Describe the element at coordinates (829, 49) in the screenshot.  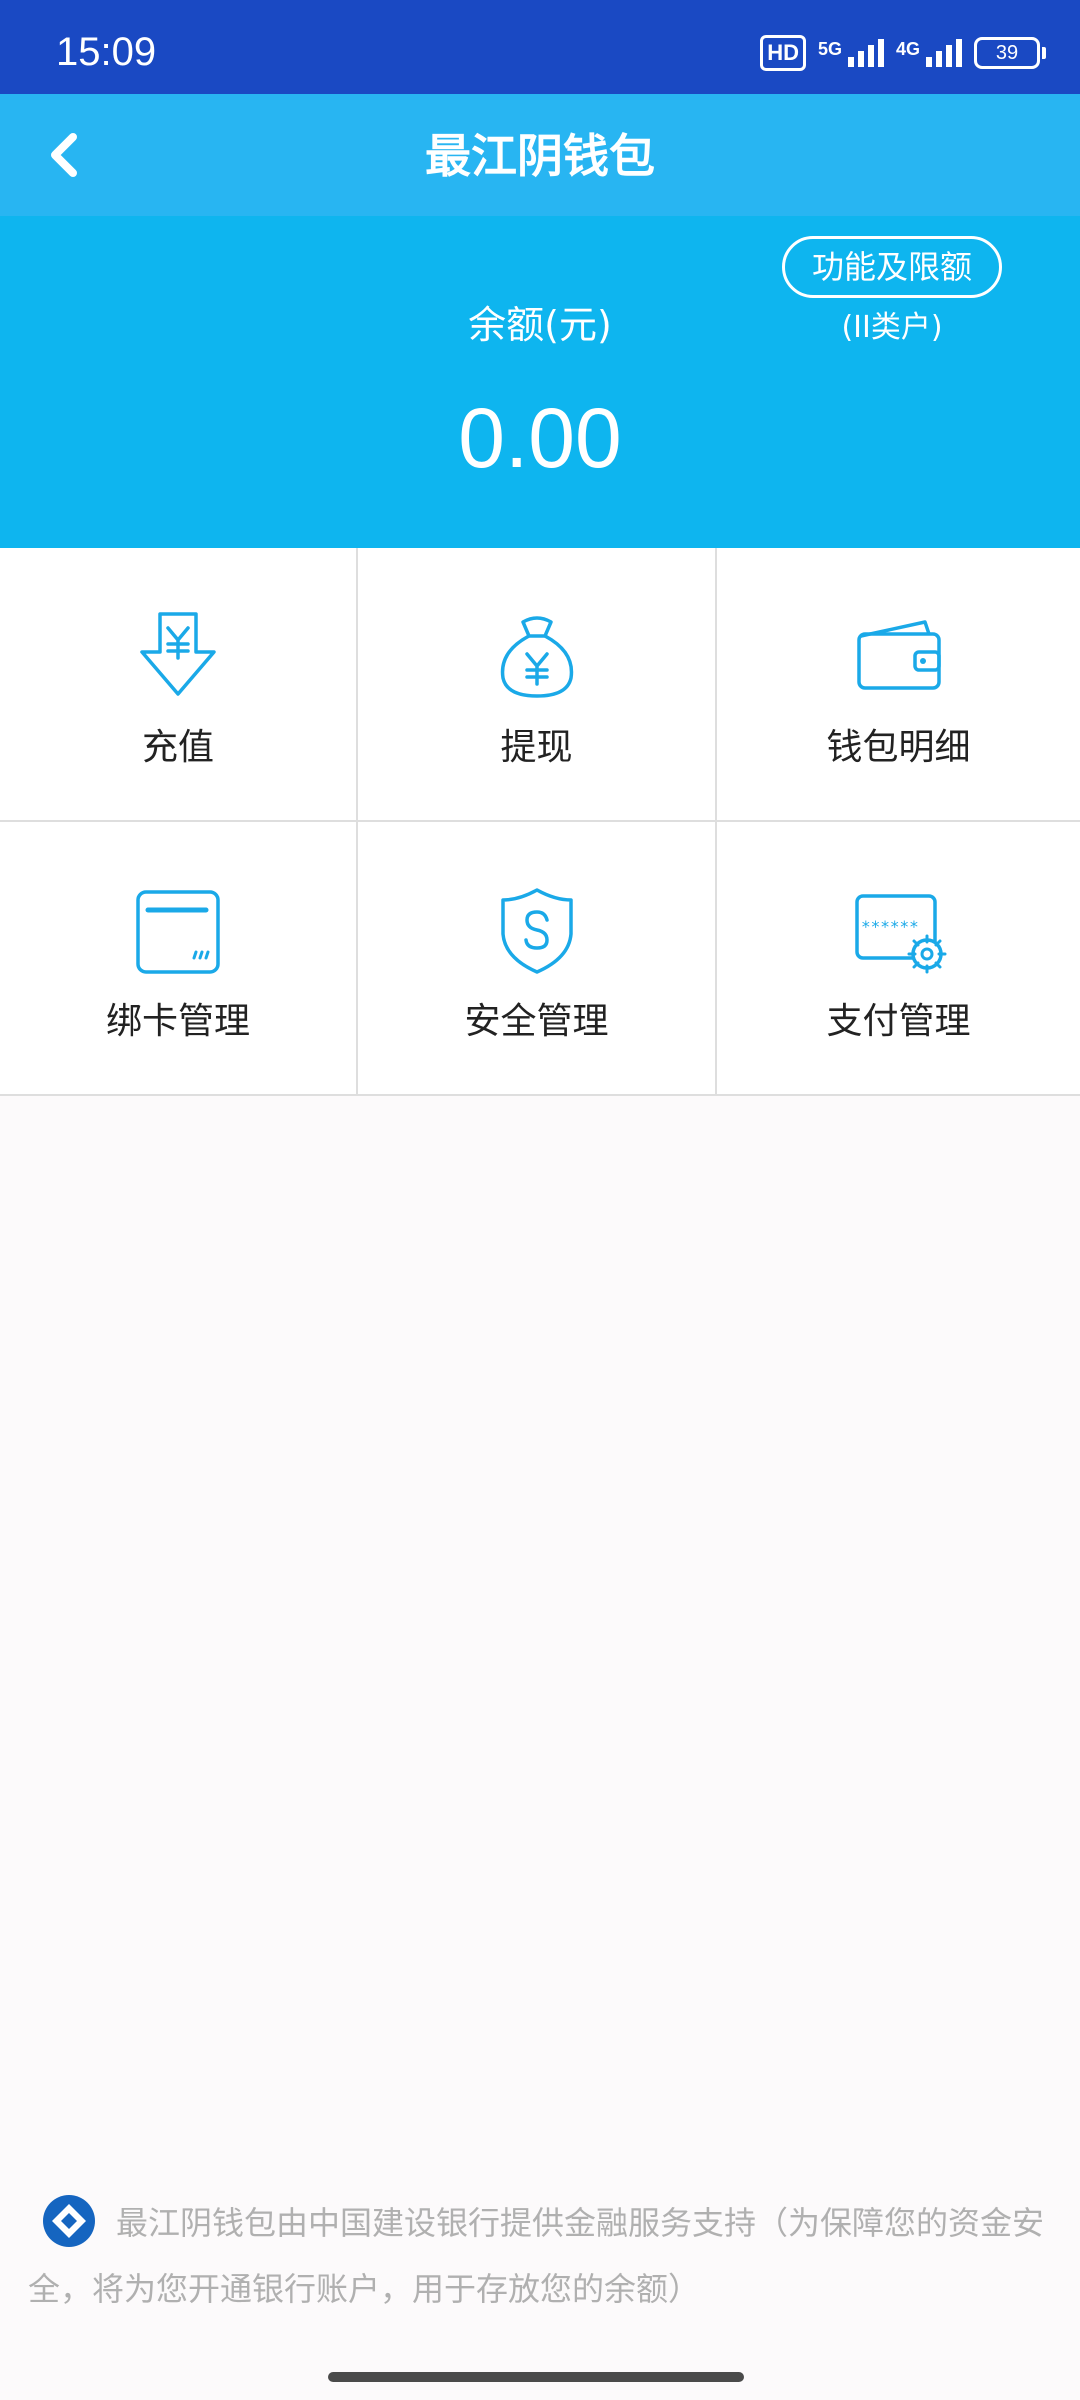
I see `network-label-5g: 5G` at that location.